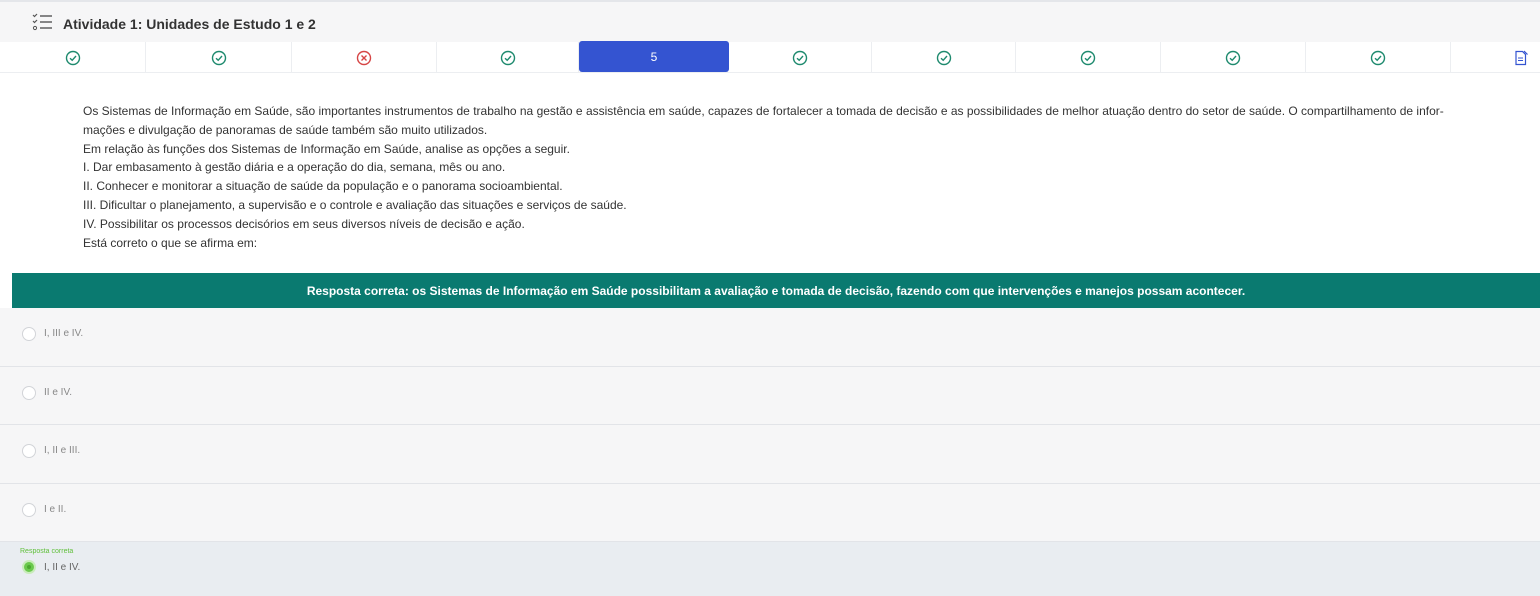  I want to click on activity-header: Atividade 1: Unidades de Estudo 1 e 2, so click(770, 21).